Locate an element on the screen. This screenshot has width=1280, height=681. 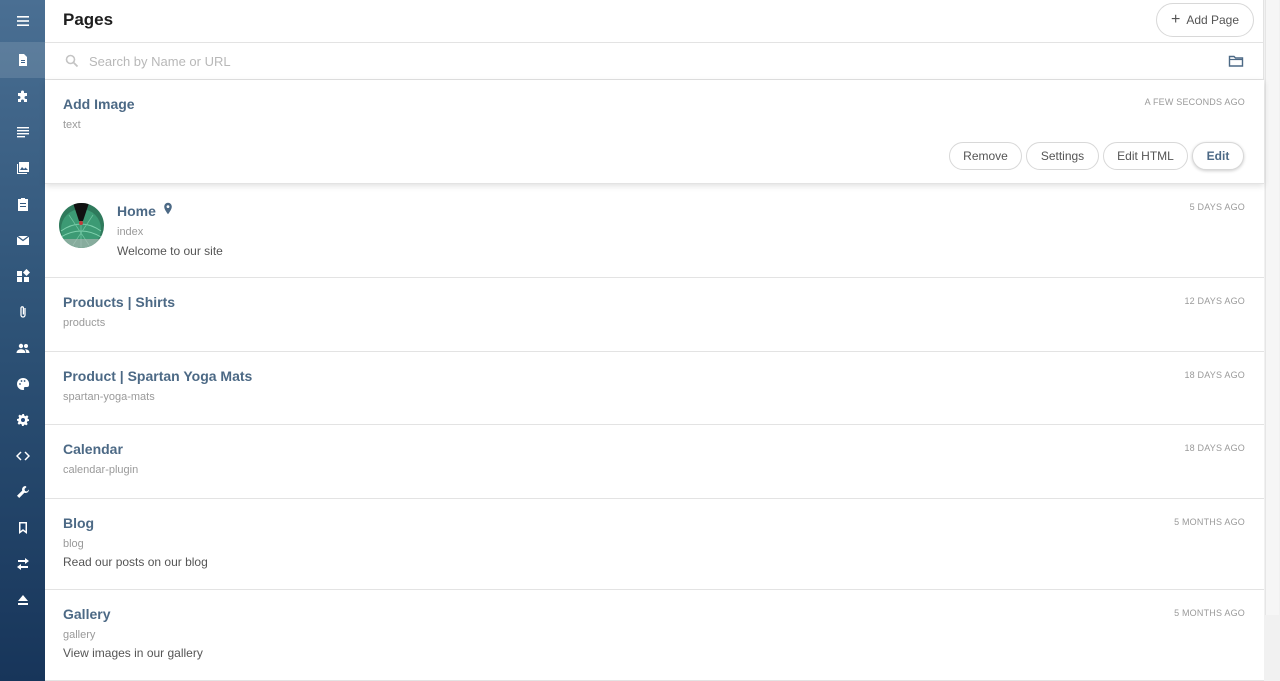
remove-button: Remove is located at coordinates (985, 156).